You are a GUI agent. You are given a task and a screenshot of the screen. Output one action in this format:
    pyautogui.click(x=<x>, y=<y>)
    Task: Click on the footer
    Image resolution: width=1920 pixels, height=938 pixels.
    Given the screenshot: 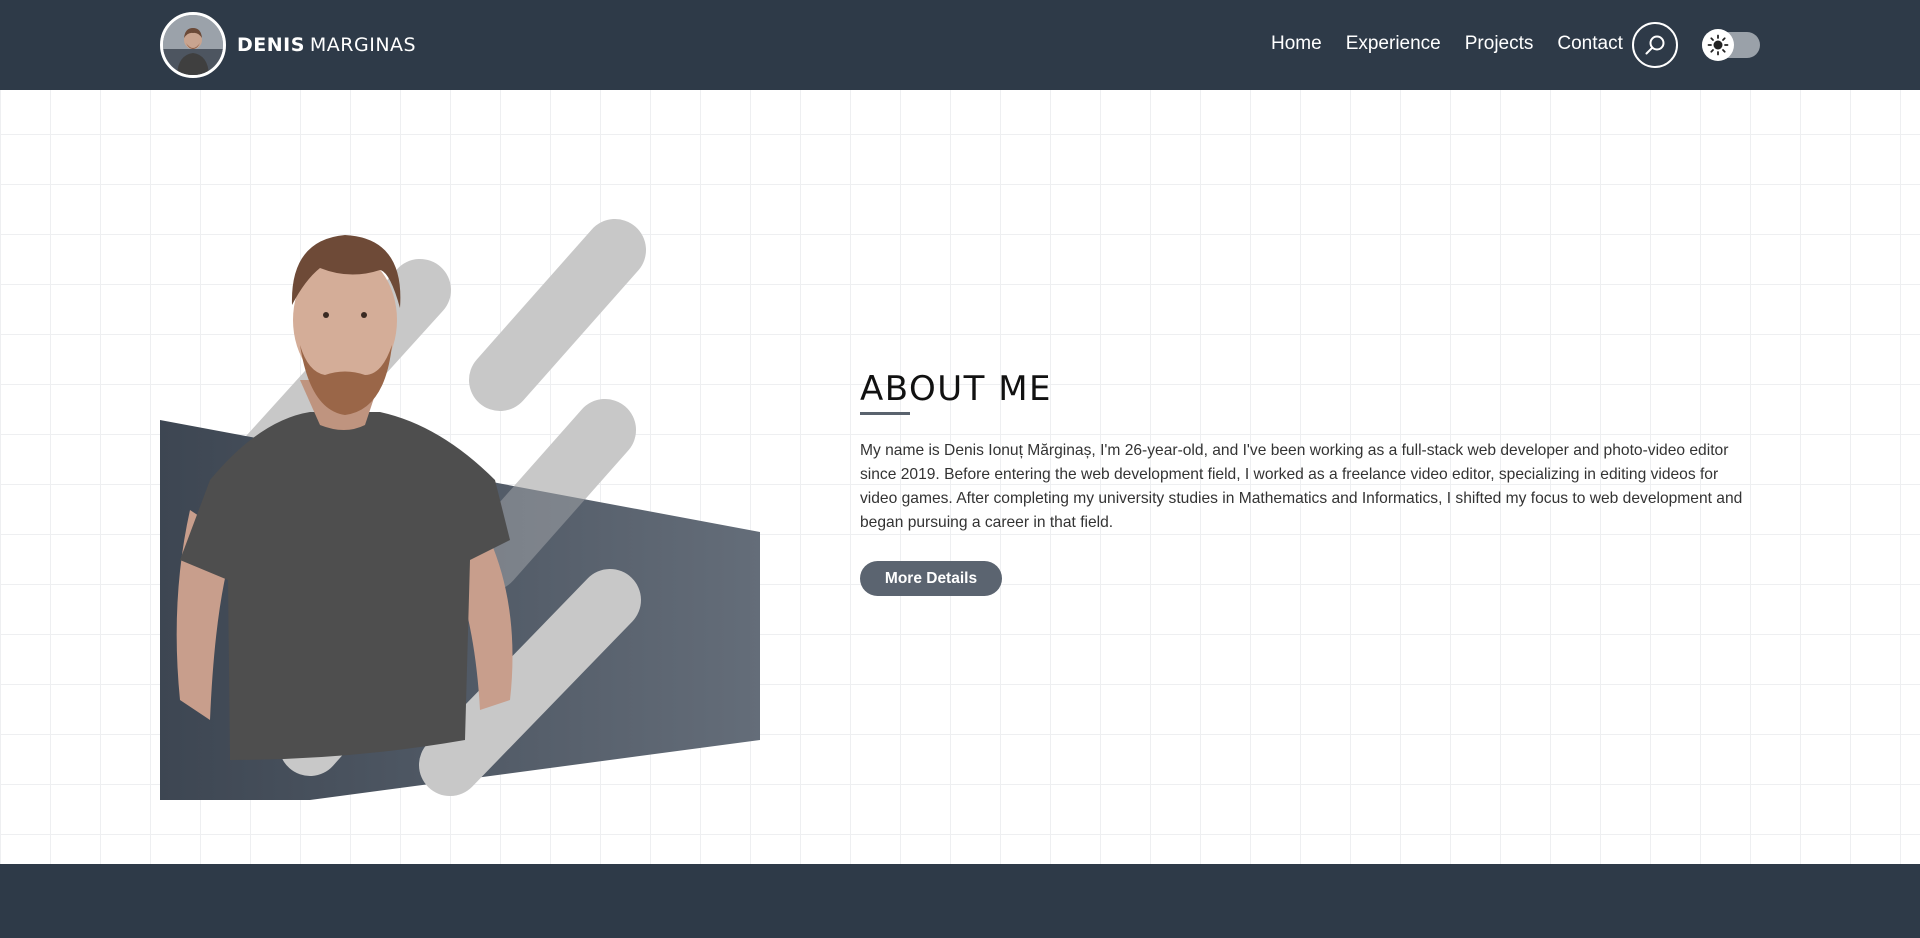 What is the action you would take?
    pyautogui.click(x=960, y=901)
    